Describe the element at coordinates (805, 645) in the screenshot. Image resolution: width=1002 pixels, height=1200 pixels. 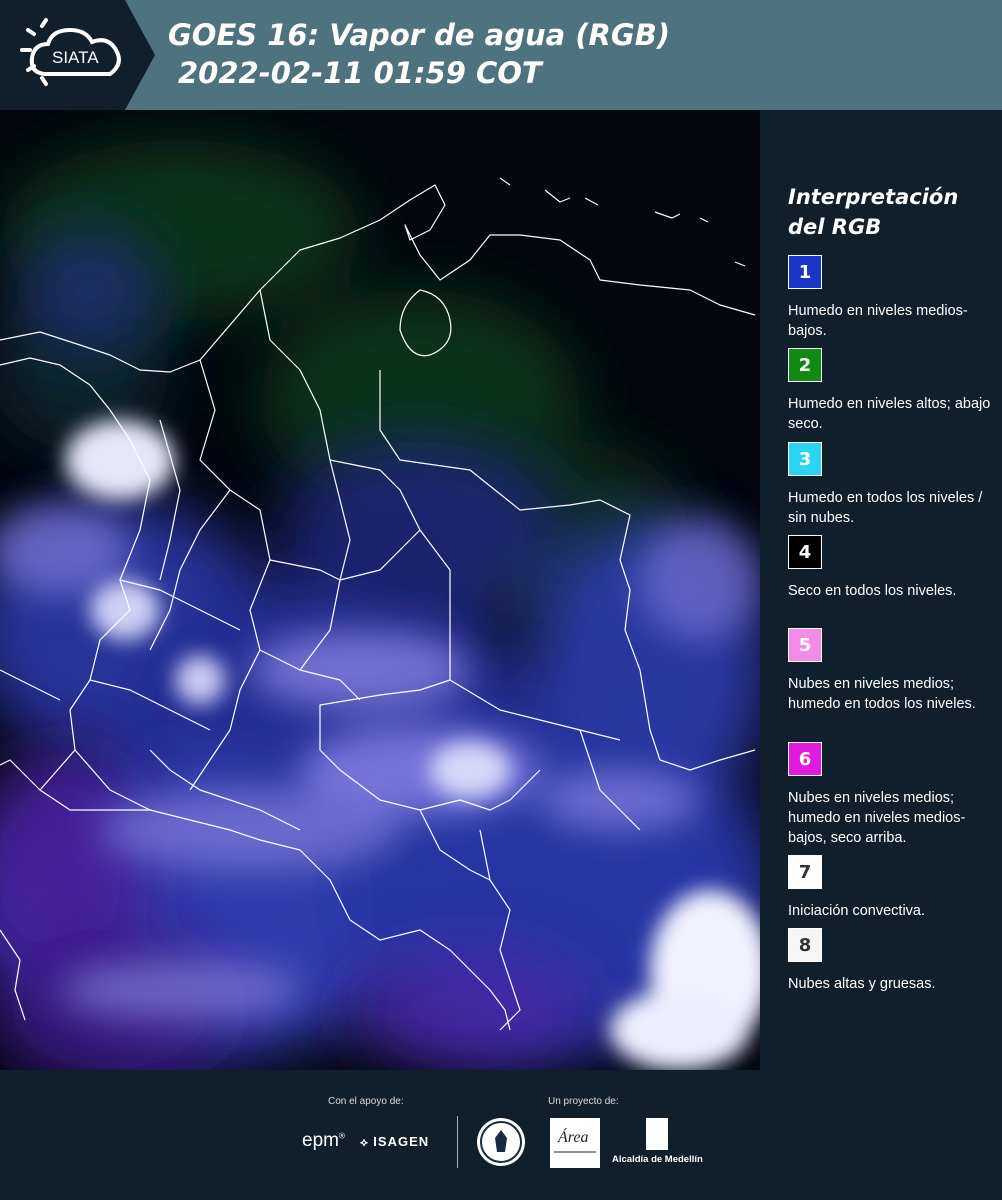
I see `legend-swatch-5: 5` at that location.